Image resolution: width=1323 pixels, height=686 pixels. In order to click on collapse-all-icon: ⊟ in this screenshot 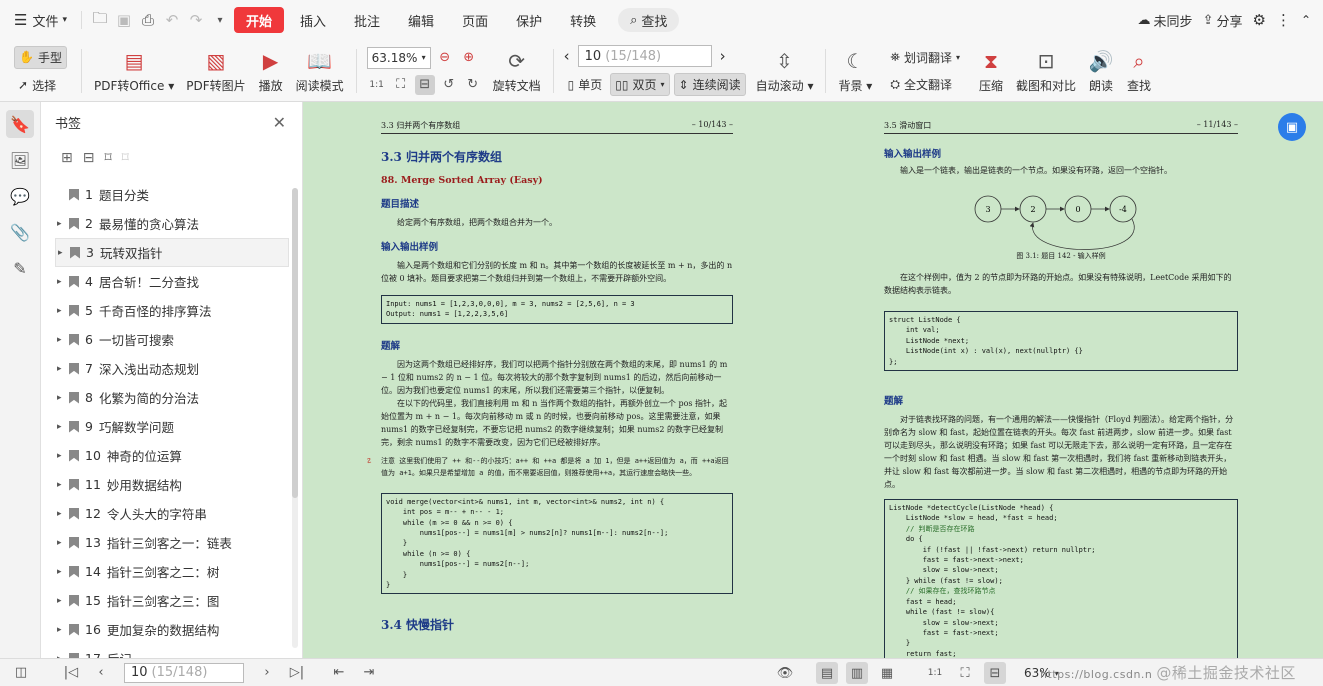, I will do `click(89, 158)`.